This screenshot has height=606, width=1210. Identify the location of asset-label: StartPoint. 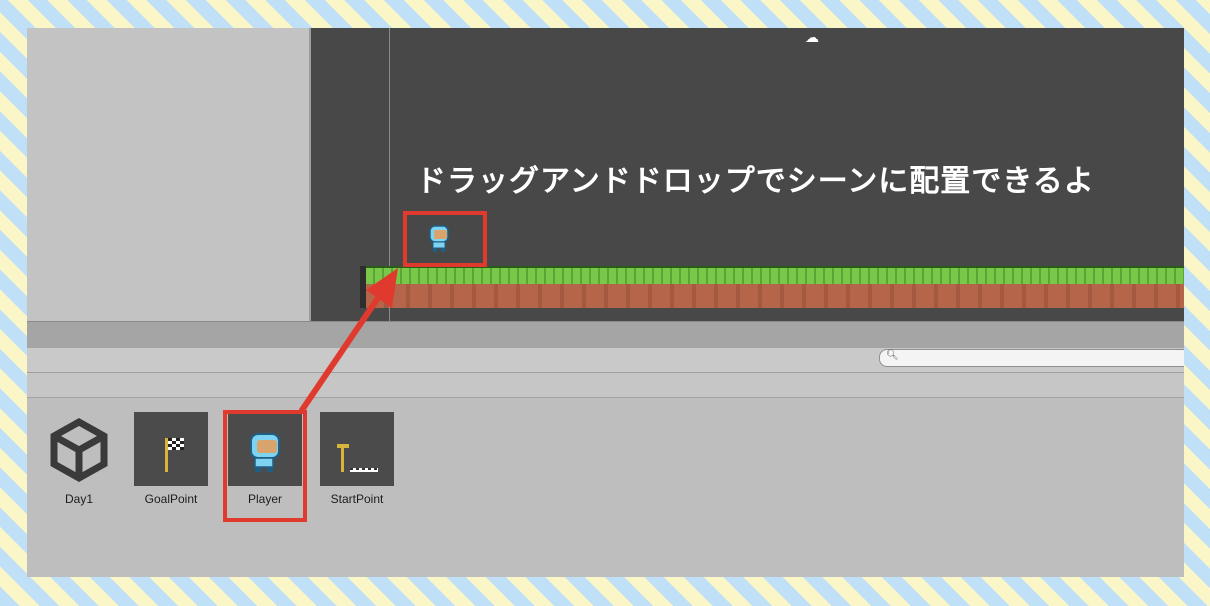
(357, 499).